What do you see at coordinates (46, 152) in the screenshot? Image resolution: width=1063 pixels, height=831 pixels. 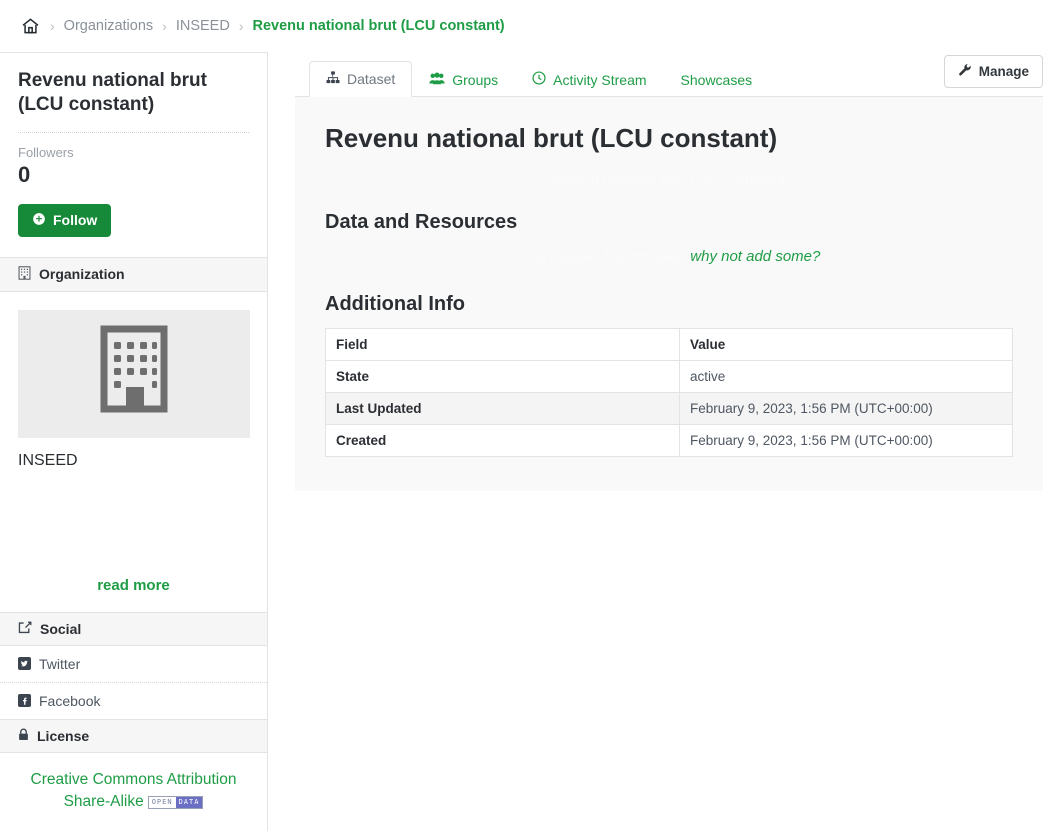 I see `followers-label: Followers` at bounding box center [46, 152].